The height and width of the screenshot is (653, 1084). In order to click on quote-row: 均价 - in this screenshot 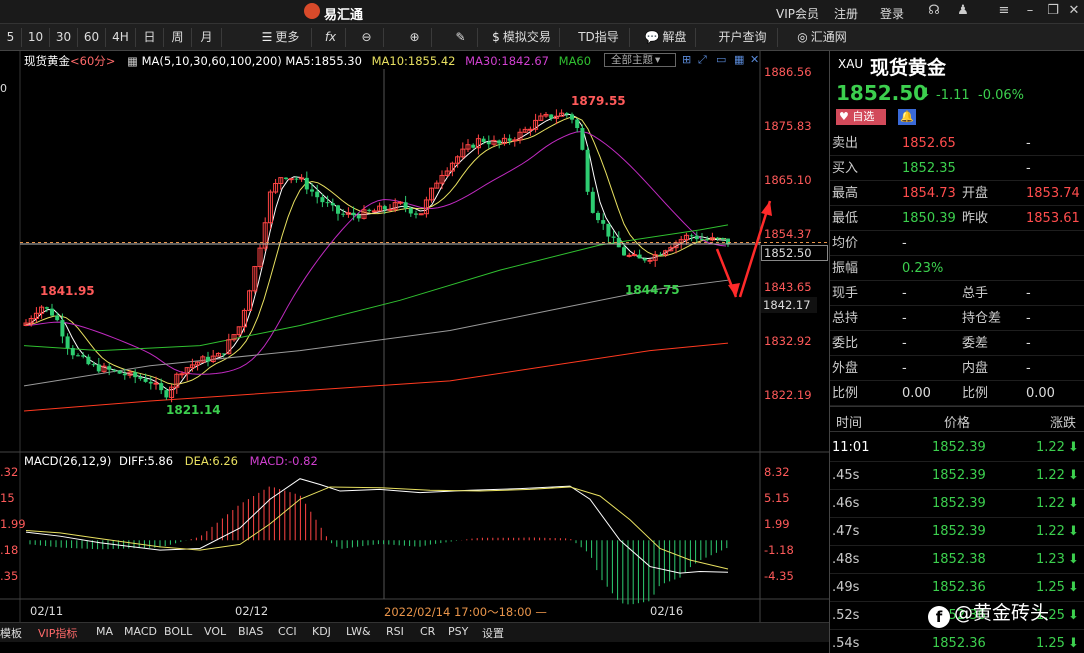, I will do `click(957, 243)`.